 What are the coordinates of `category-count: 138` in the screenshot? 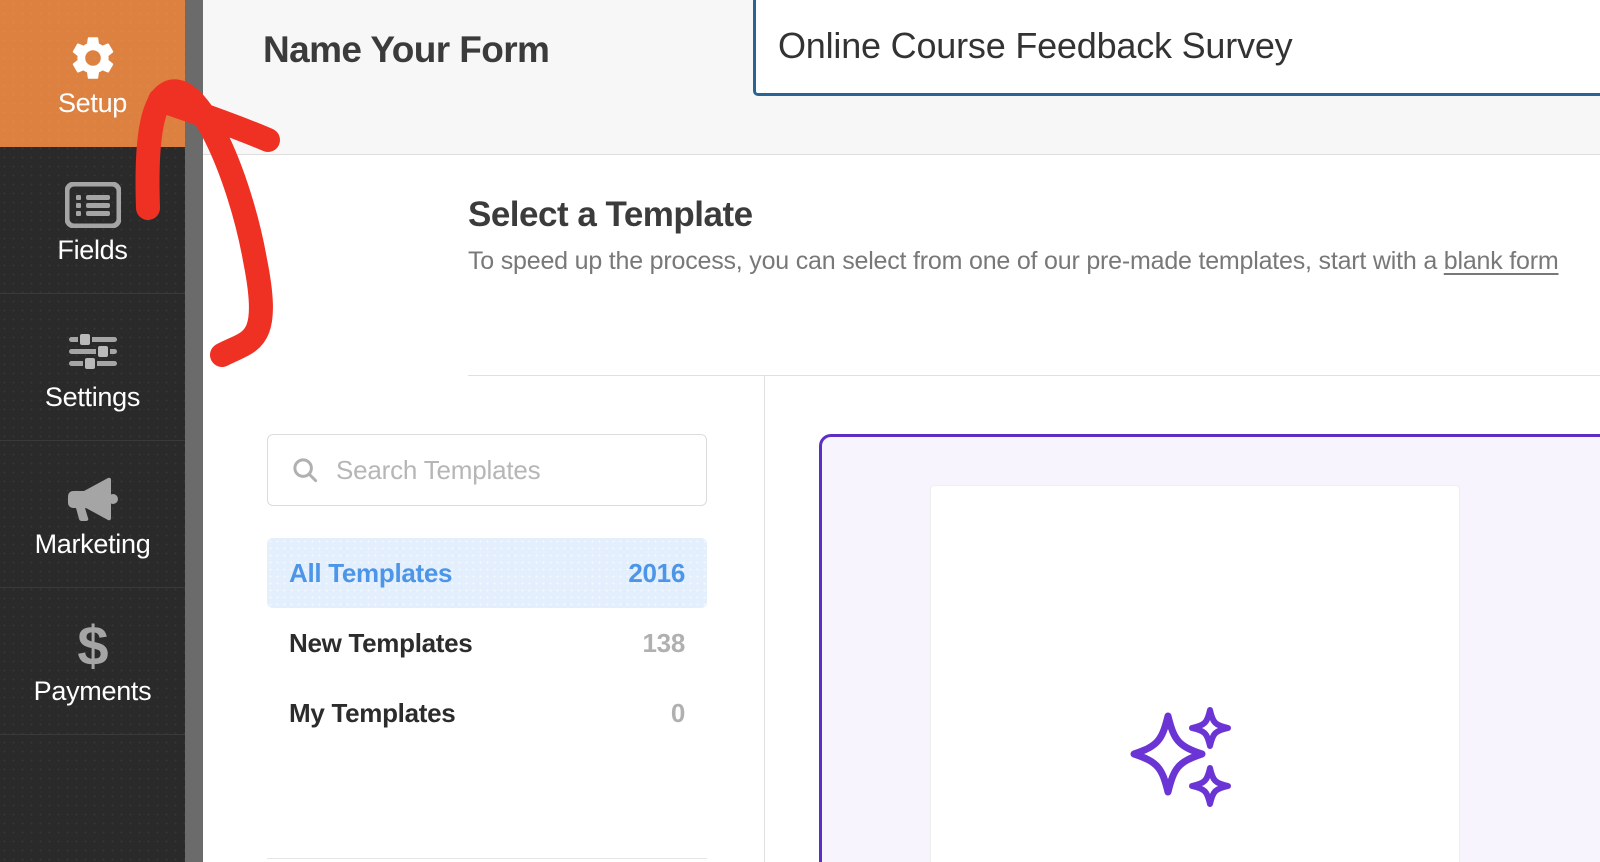 It's located at (664, 642).